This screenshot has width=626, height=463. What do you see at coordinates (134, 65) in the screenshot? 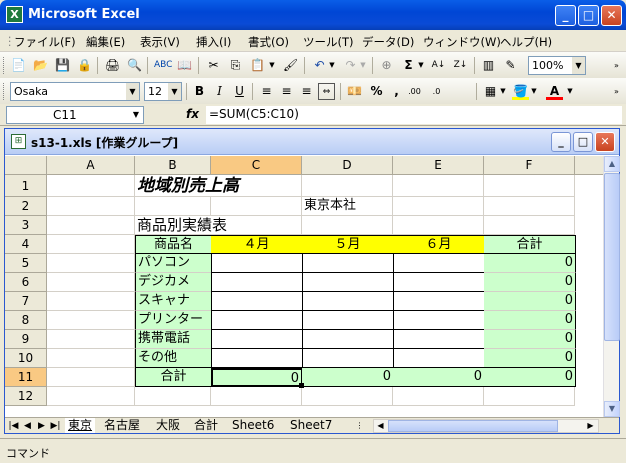
I see `print-preview-icon: 🔍` at bounding box center [134, 65].